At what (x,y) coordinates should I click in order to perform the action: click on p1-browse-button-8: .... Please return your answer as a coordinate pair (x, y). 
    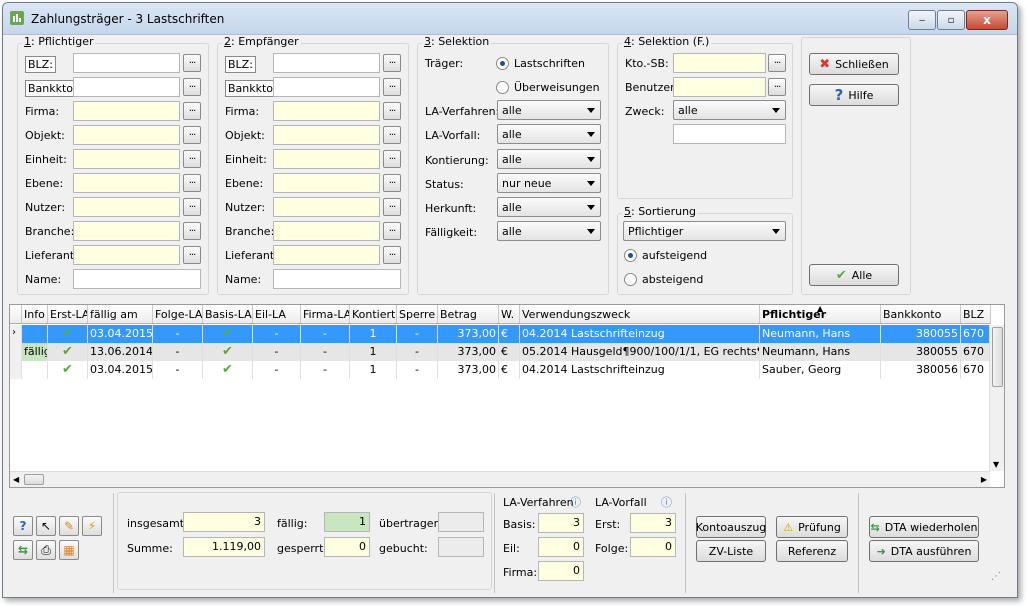
    Looking at the image, I should click on (192, 255).